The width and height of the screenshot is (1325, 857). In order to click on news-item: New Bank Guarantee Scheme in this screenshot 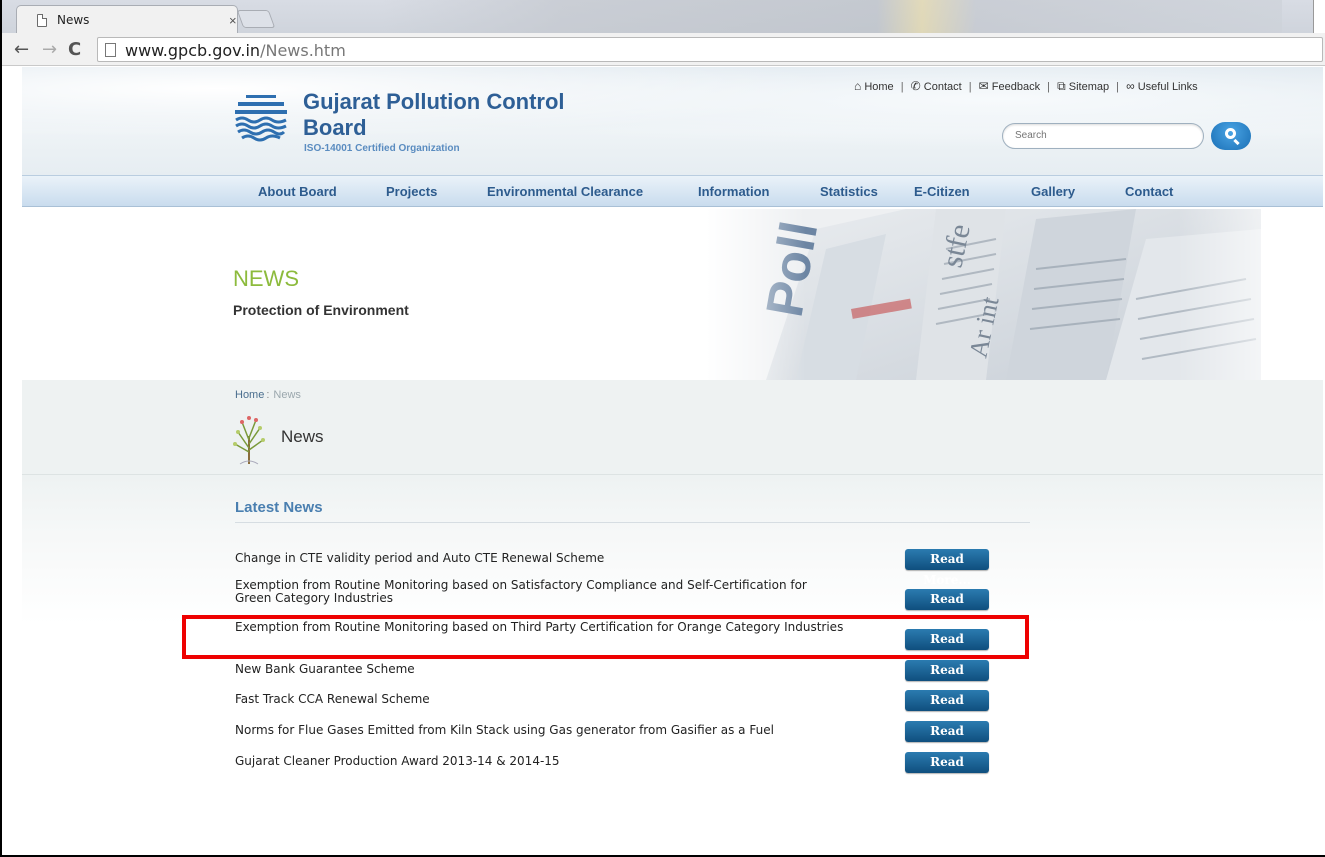, I will do `click(540, 669)`.